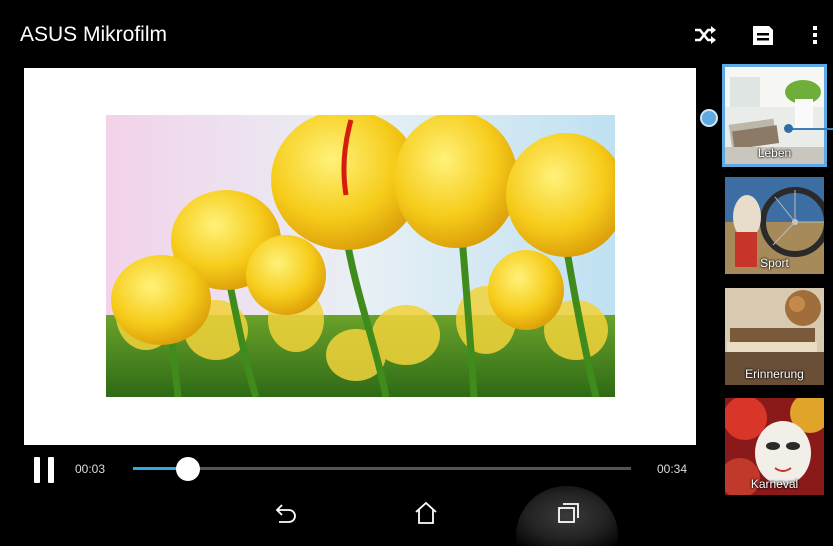 This screenshot has height=546, width=833. I want to click on total-time: 00:34, so click(672, 469).